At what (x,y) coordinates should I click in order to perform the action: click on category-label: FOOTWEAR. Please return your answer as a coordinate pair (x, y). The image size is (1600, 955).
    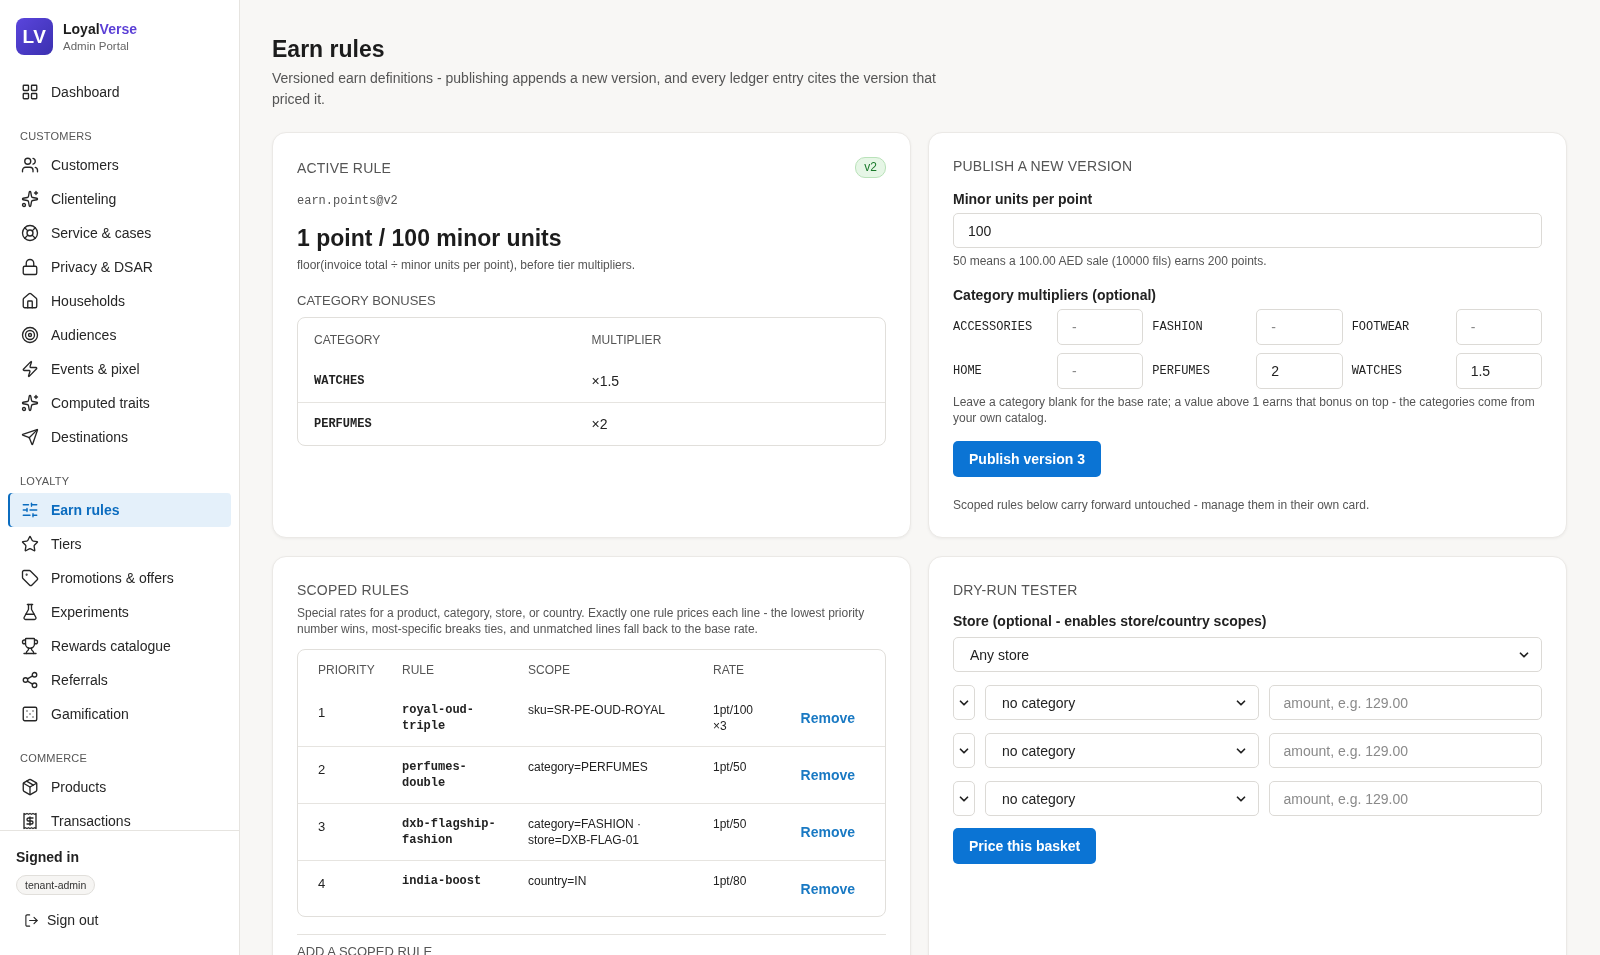
    Looking at the image, I should click on (1380, 327).